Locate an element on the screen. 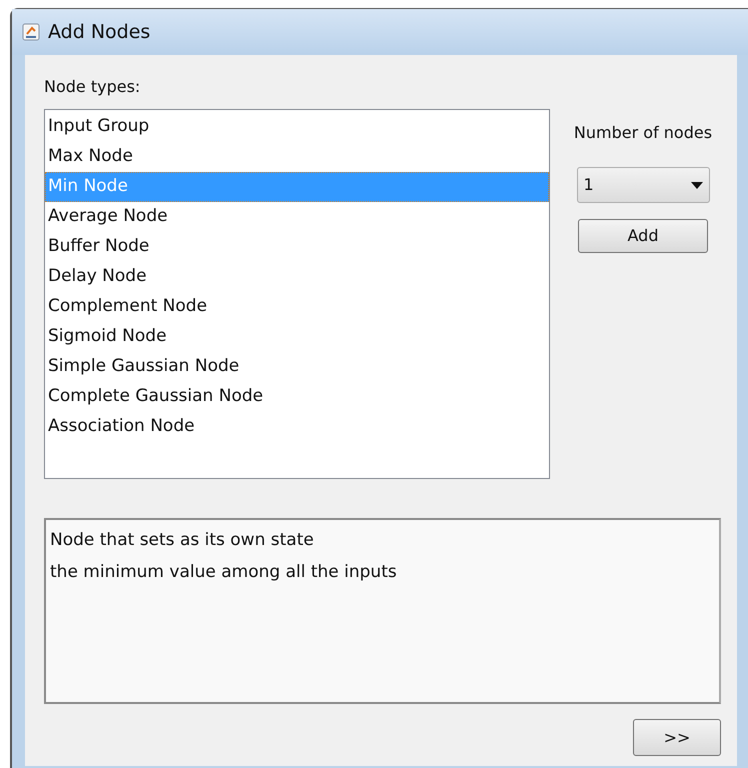 Image resolution: width=748 pixels, height=768 pixels. next-button: >> is located at coordinates (677, 737).